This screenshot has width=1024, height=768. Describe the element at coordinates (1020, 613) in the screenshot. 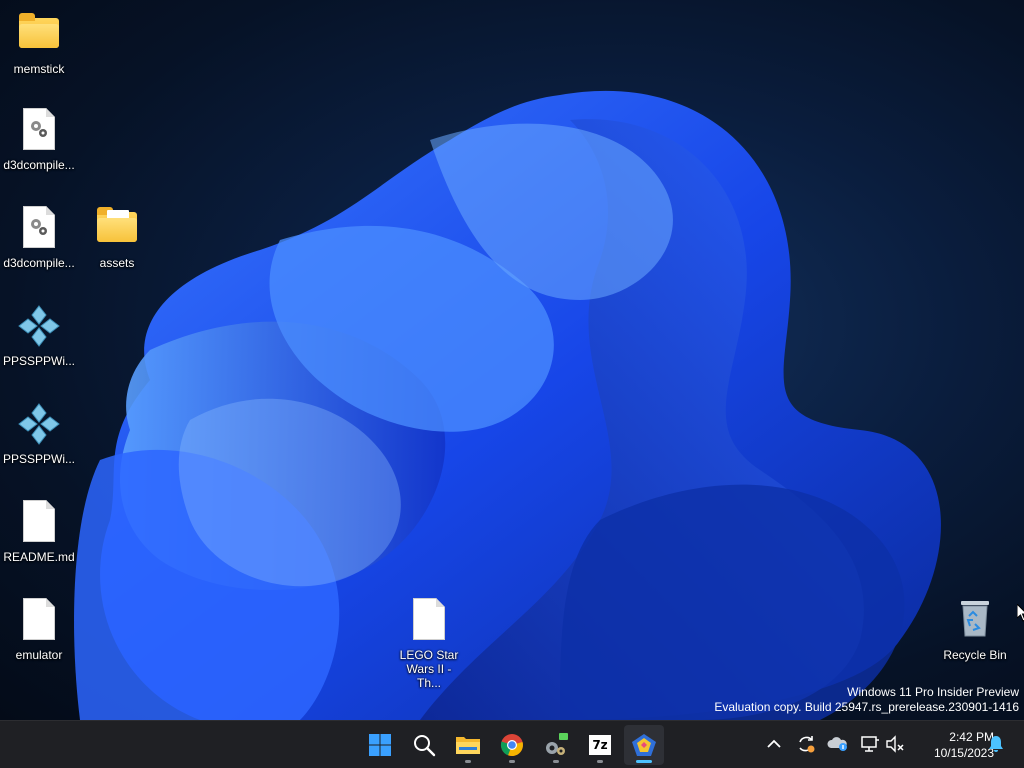

I see `mouse-cursor-icon` at that location.